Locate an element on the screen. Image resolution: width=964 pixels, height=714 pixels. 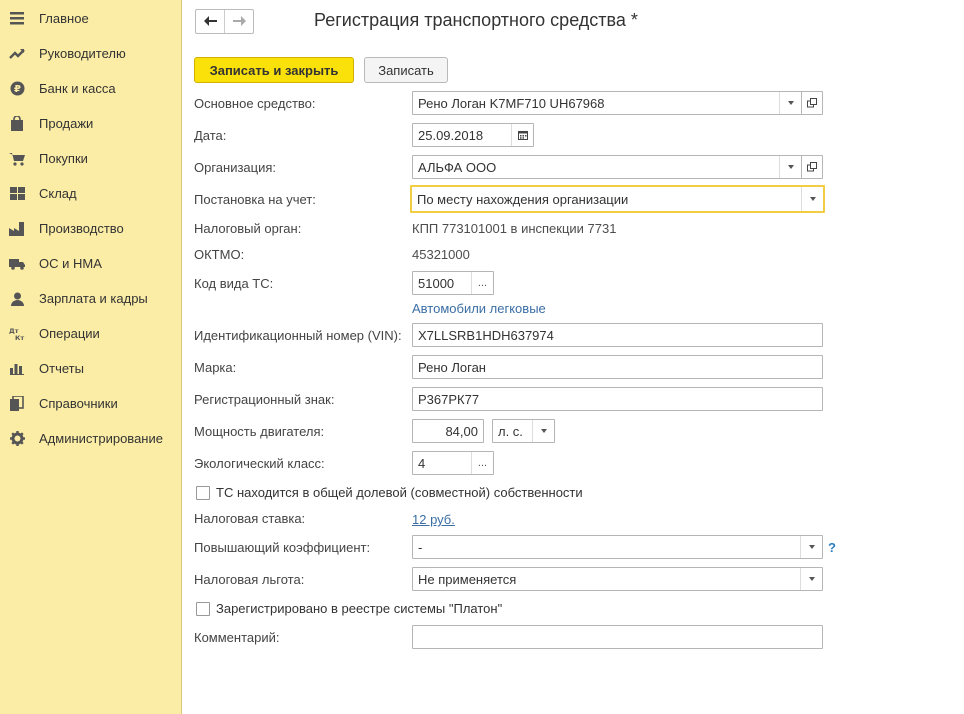
date-label: Дата: is located at coordinates (210, 135).